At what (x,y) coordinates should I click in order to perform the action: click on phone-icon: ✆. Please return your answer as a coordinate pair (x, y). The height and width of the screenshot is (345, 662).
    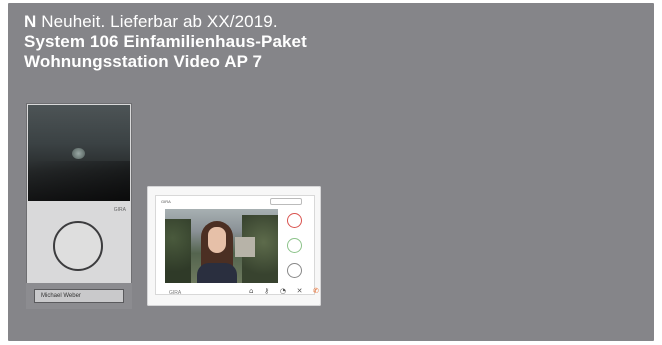
    Looking at the image, I should click on (316, 291).